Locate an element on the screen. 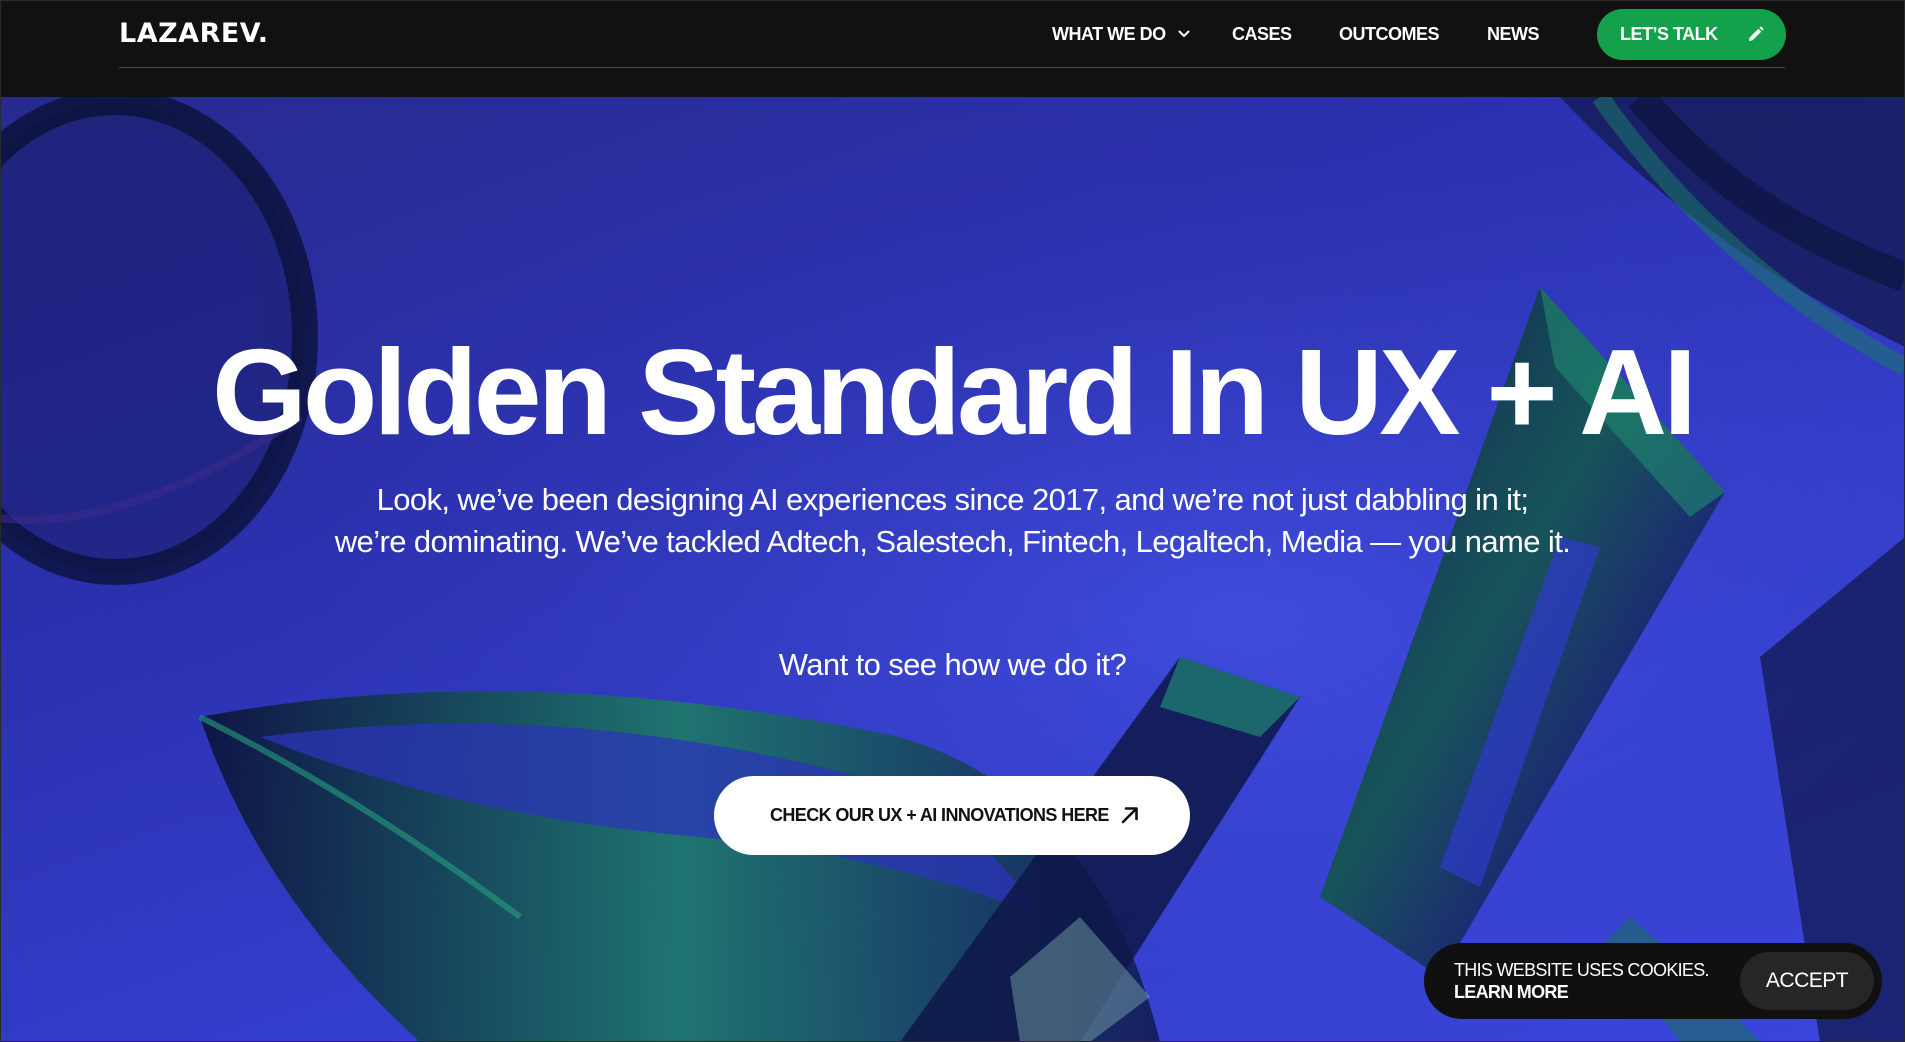  hero-question: Want to see how we do it? is located at coordinates (952, 664).